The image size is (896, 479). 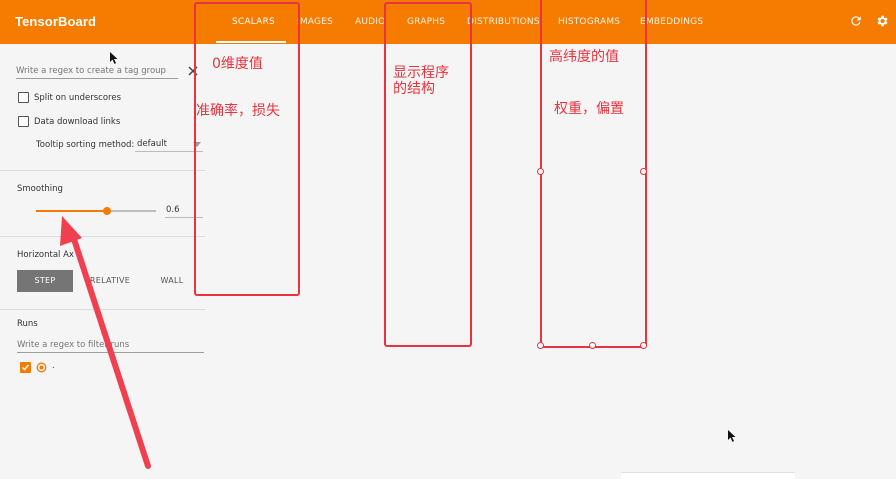 What do you see at coordinates (414, 89) in the screenshot?
I see `annotation-graphs-2: 的结构` at bounding box center [414, 89].